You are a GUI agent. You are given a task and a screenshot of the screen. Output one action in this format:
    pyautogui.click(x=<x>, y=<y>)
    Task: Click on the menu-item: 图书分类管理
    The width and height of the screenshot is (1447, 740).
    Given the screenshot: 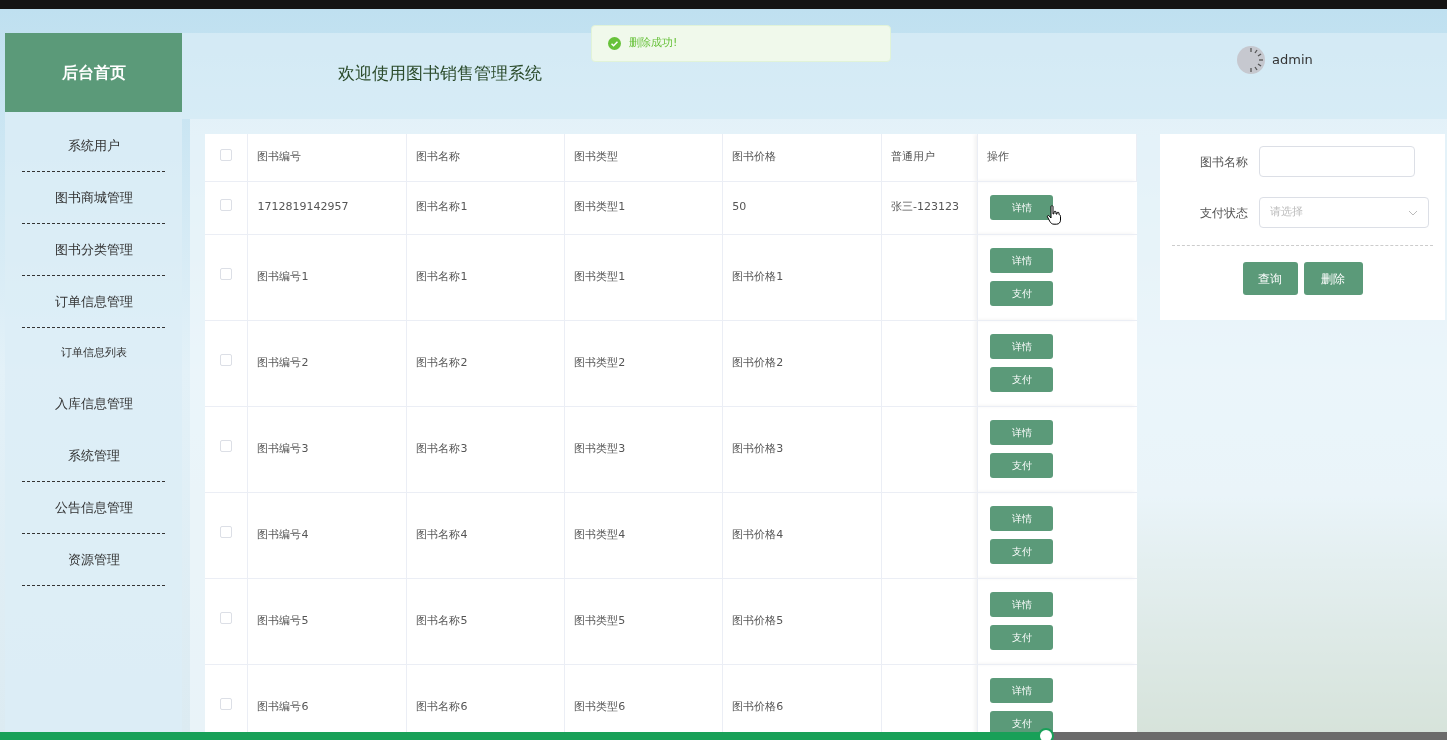 What is the action you would take?
    pyautogui.click(x=93, y=249)
    